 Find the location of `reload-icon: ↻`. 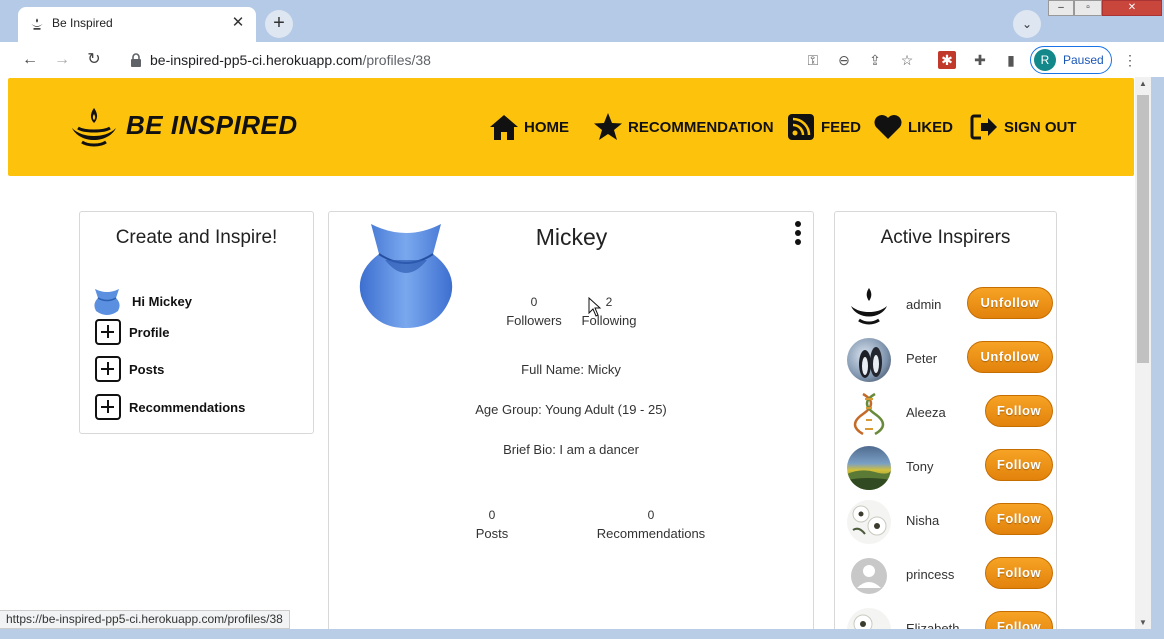

reload-icon: ↻ is located at coordinates (94, 60).